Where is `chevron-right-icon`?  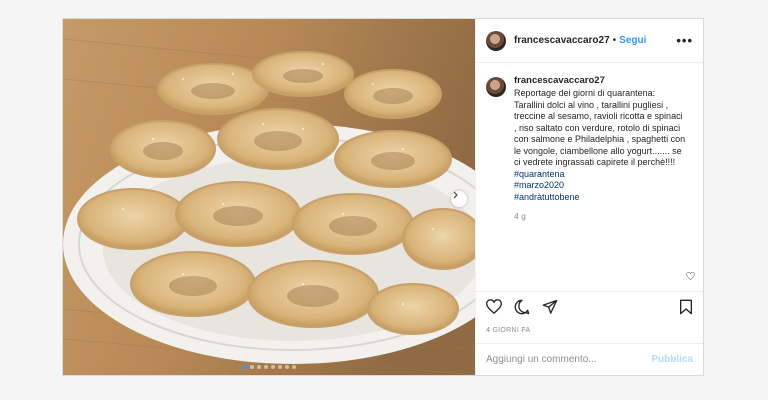 chevron-right-icon is located at coordinates (455, 195).